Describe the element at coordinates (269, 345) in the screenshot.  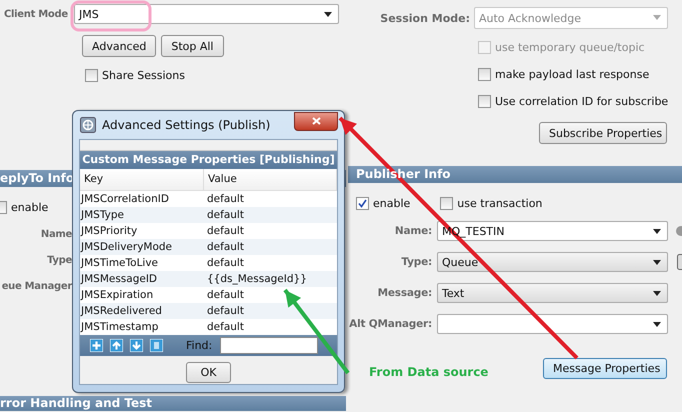
I see `find-input` at that location.